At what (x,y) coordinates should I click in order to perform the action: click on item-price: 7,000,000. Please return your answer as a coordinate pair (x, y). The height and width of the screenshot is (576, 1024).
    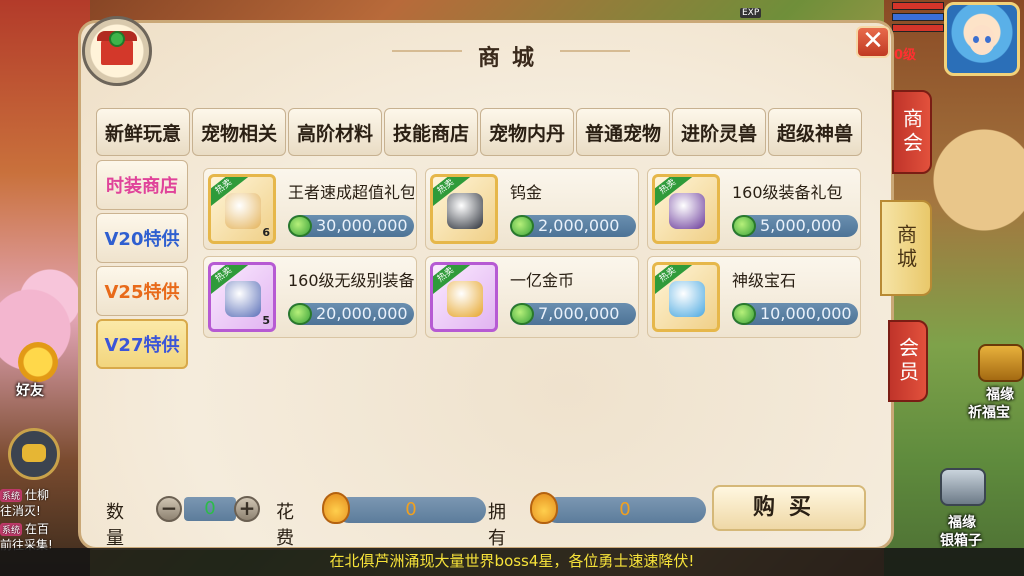
    Looking at the image, I should click on (573, 314).